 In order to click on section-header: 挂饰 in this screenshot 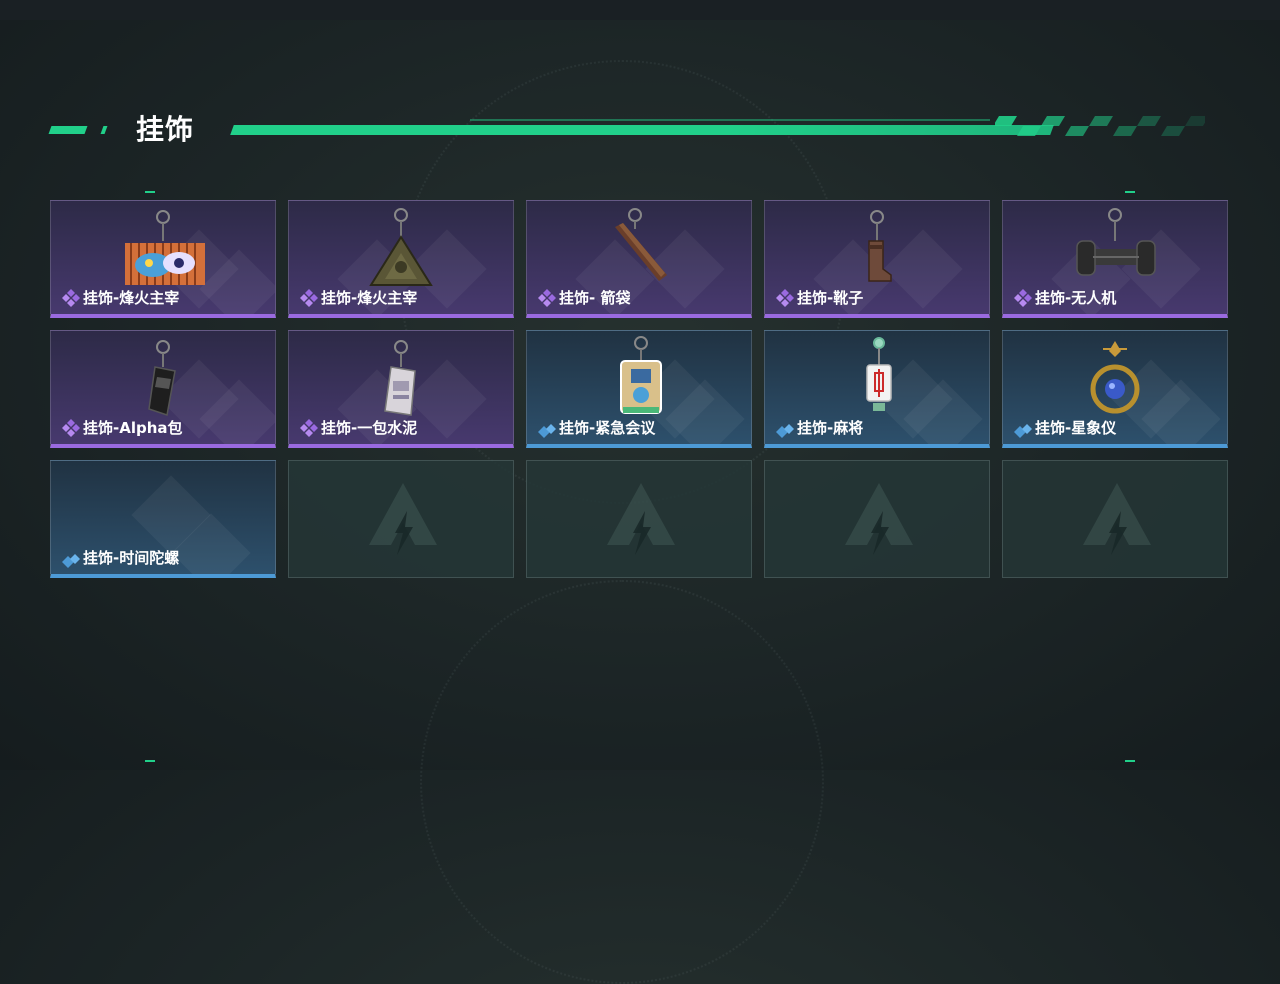, I will do `click(629, 128)`.